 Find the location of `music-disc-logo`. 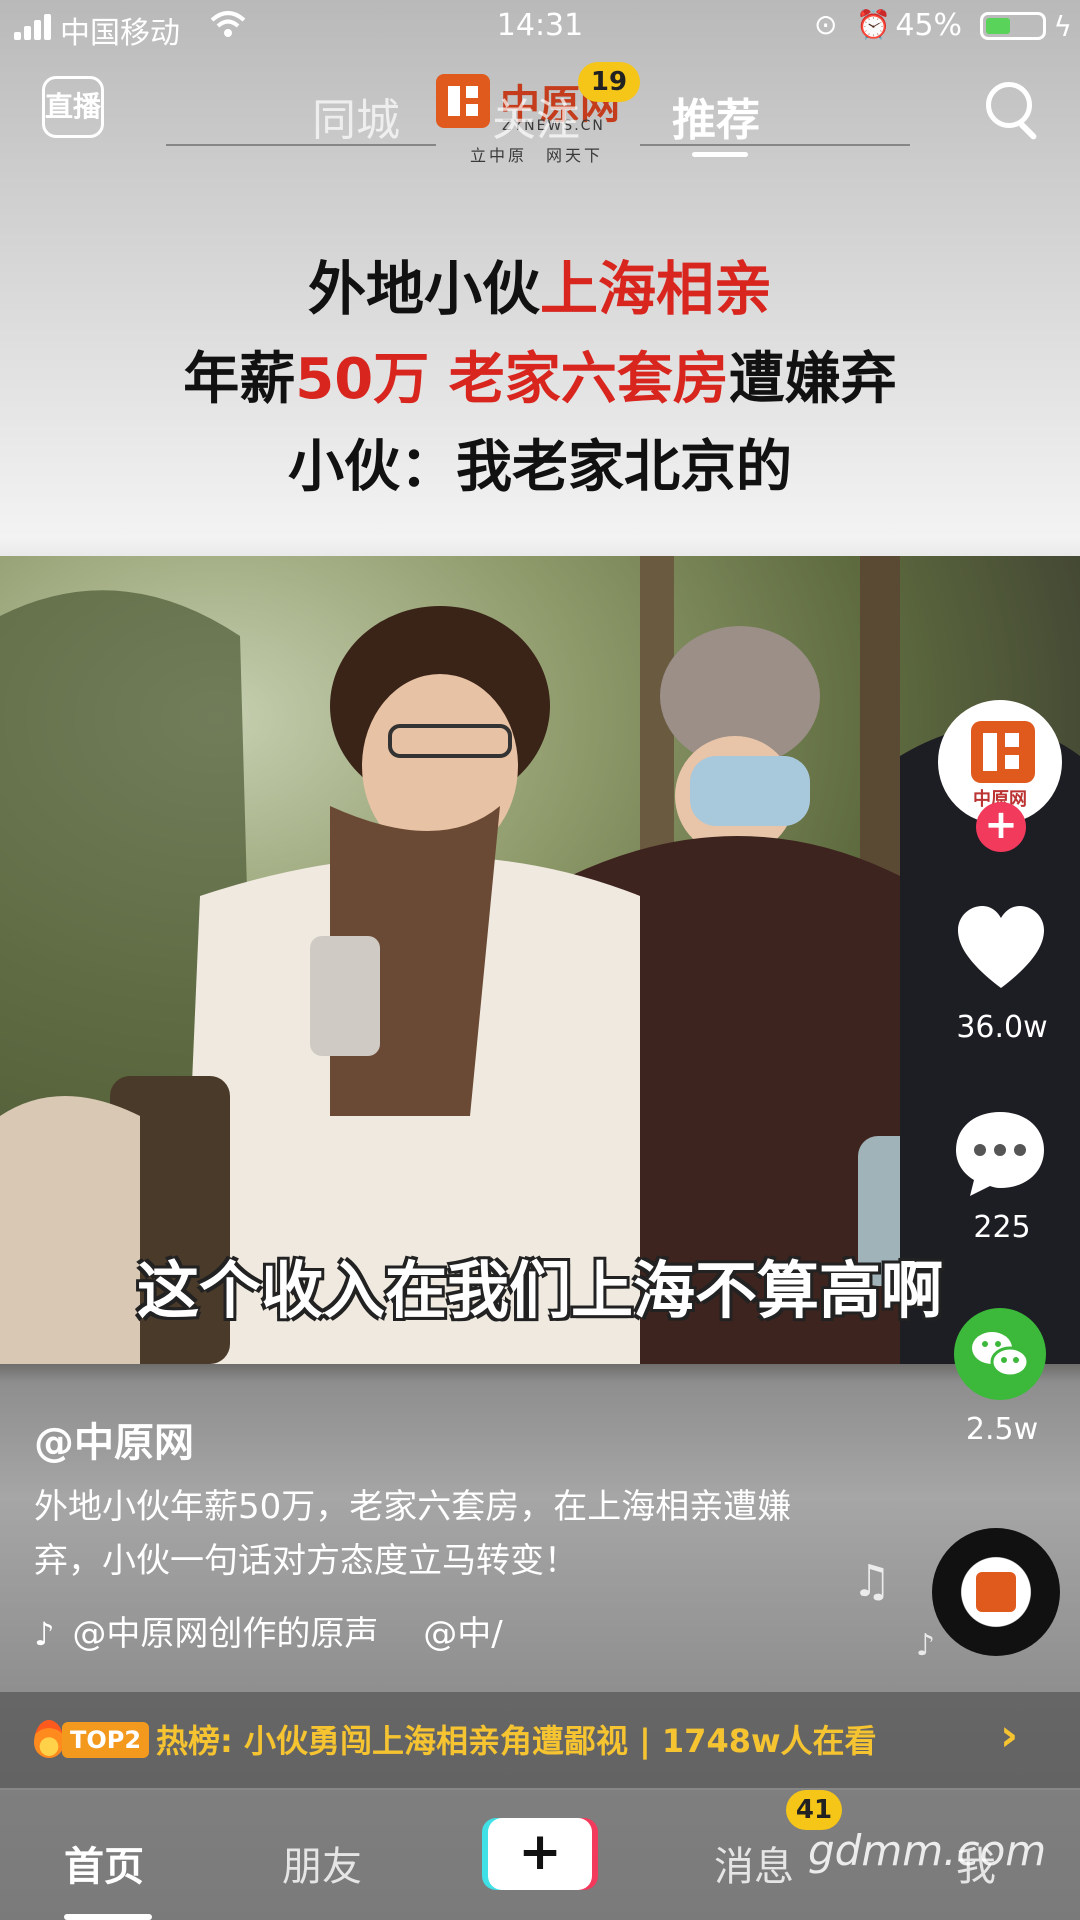

music-disc-logo is located at coordinates (996, 1592).